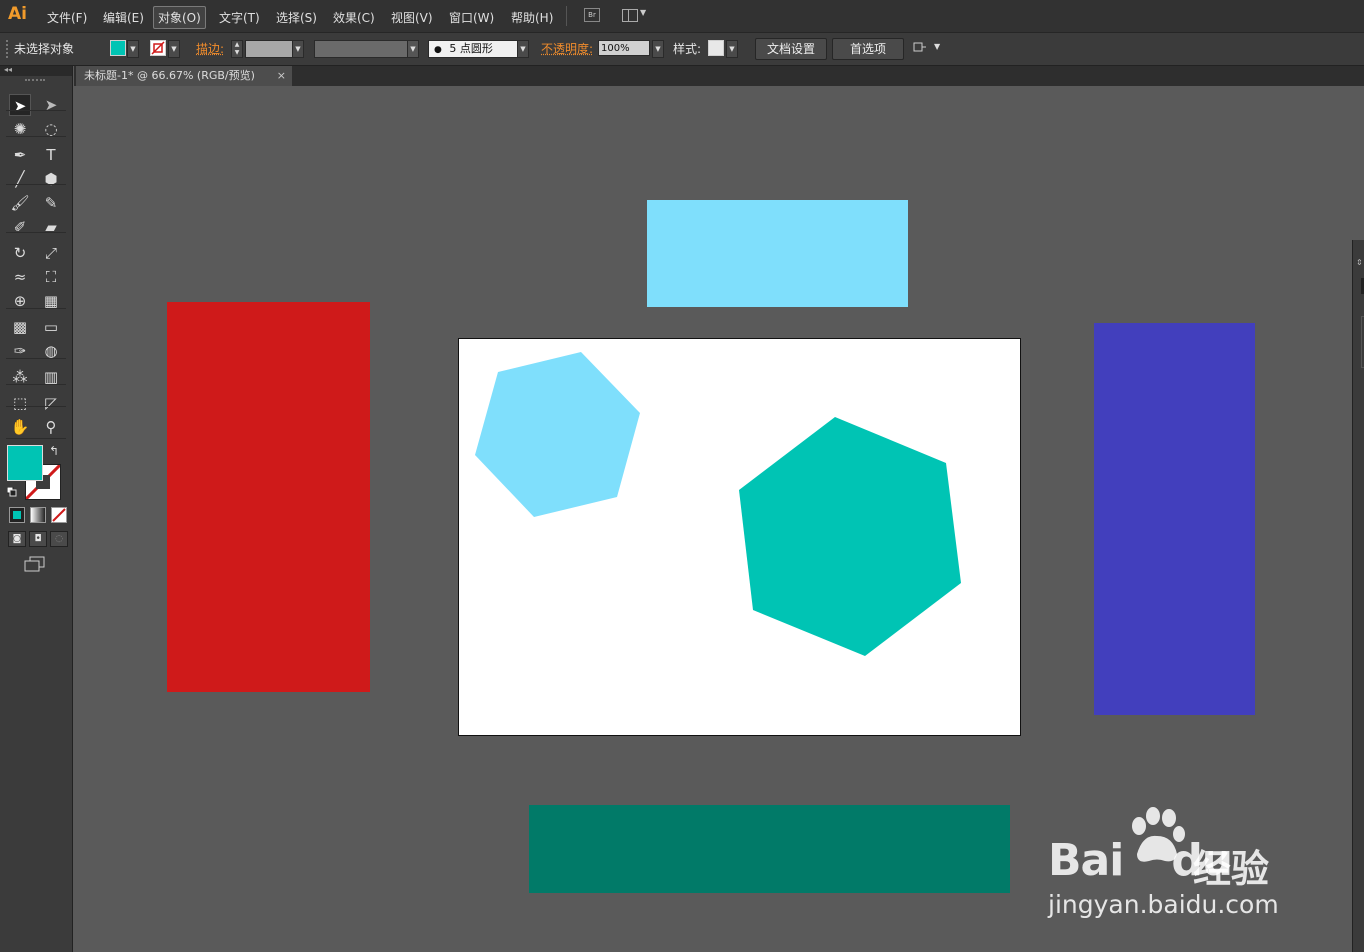 This screenshot has height=952, width=1364. Describe the element at coordinates (1086, 860) in the screenshot. I see `watermark-brand-left: Bai` at that location.